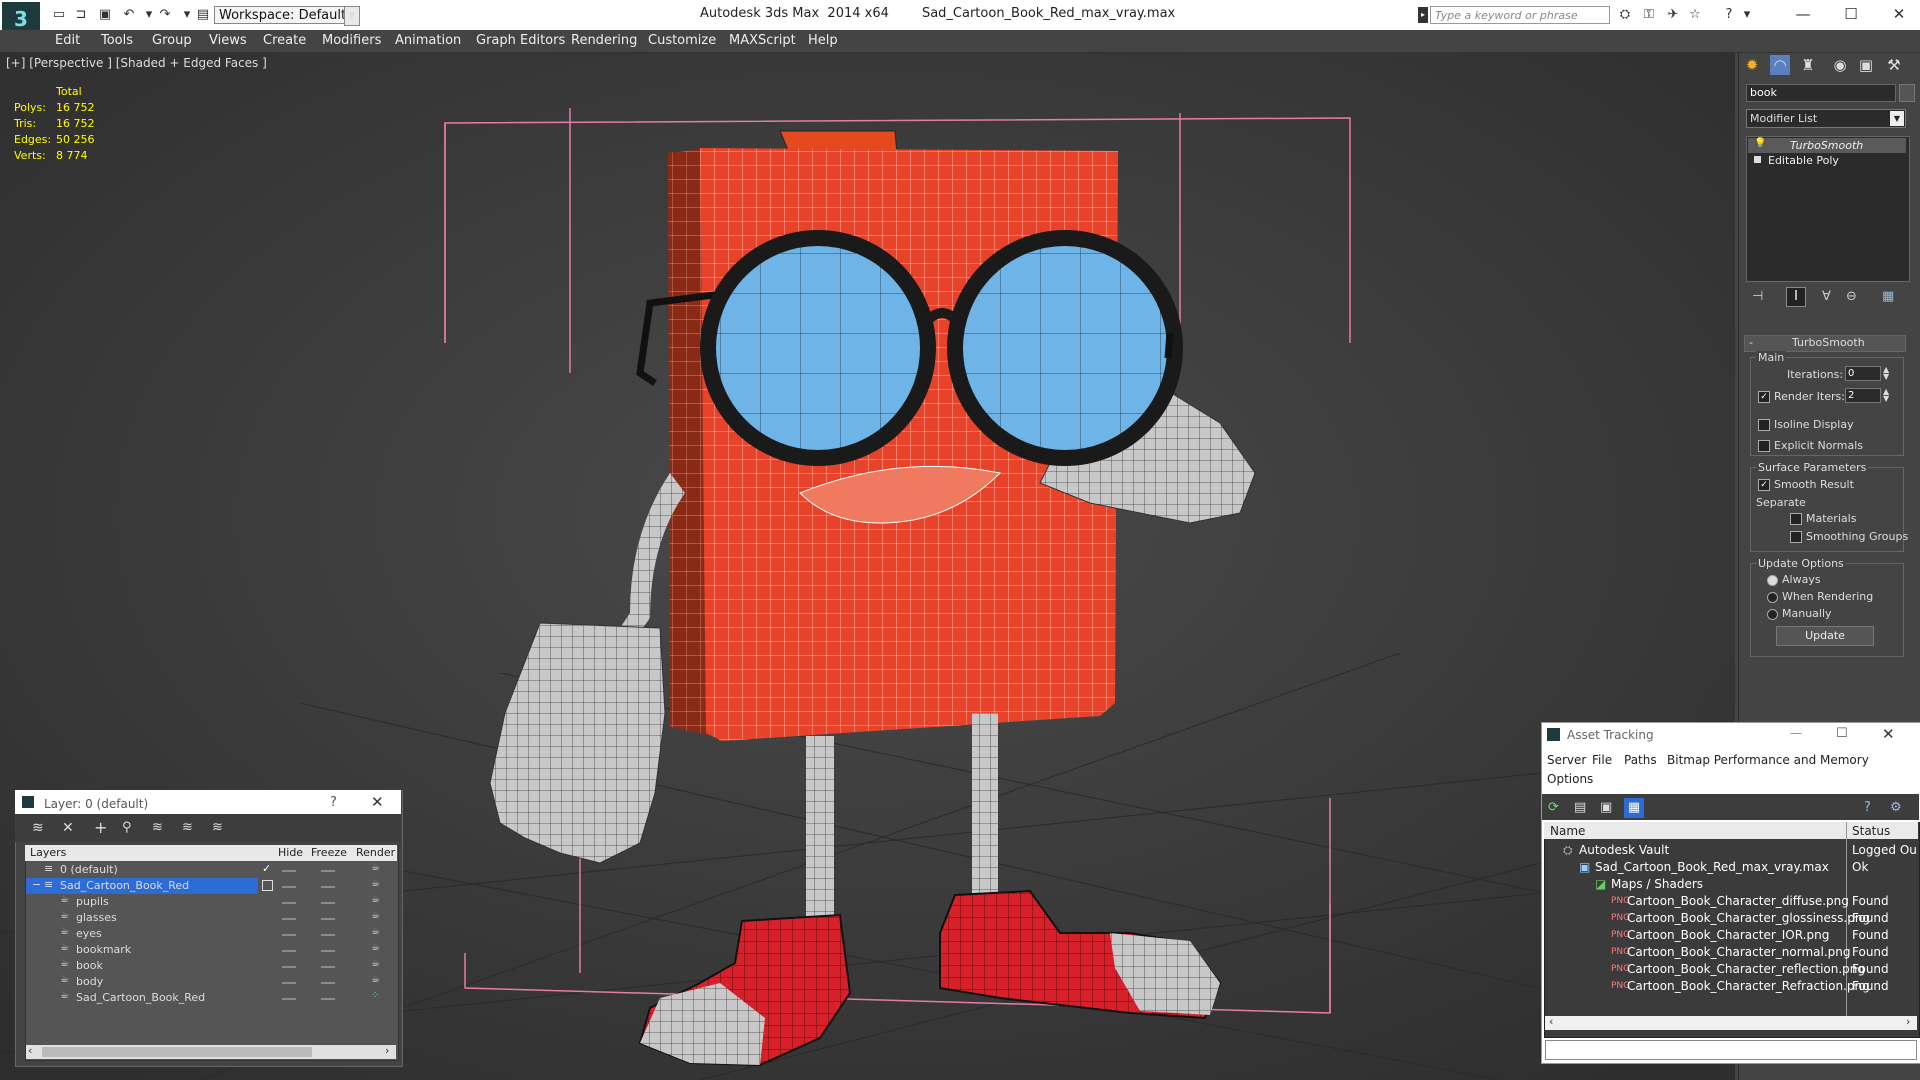  I want to click on asset-menu-bitmap-performance: Bitmap Performance and Memory, so click(1768, 760).